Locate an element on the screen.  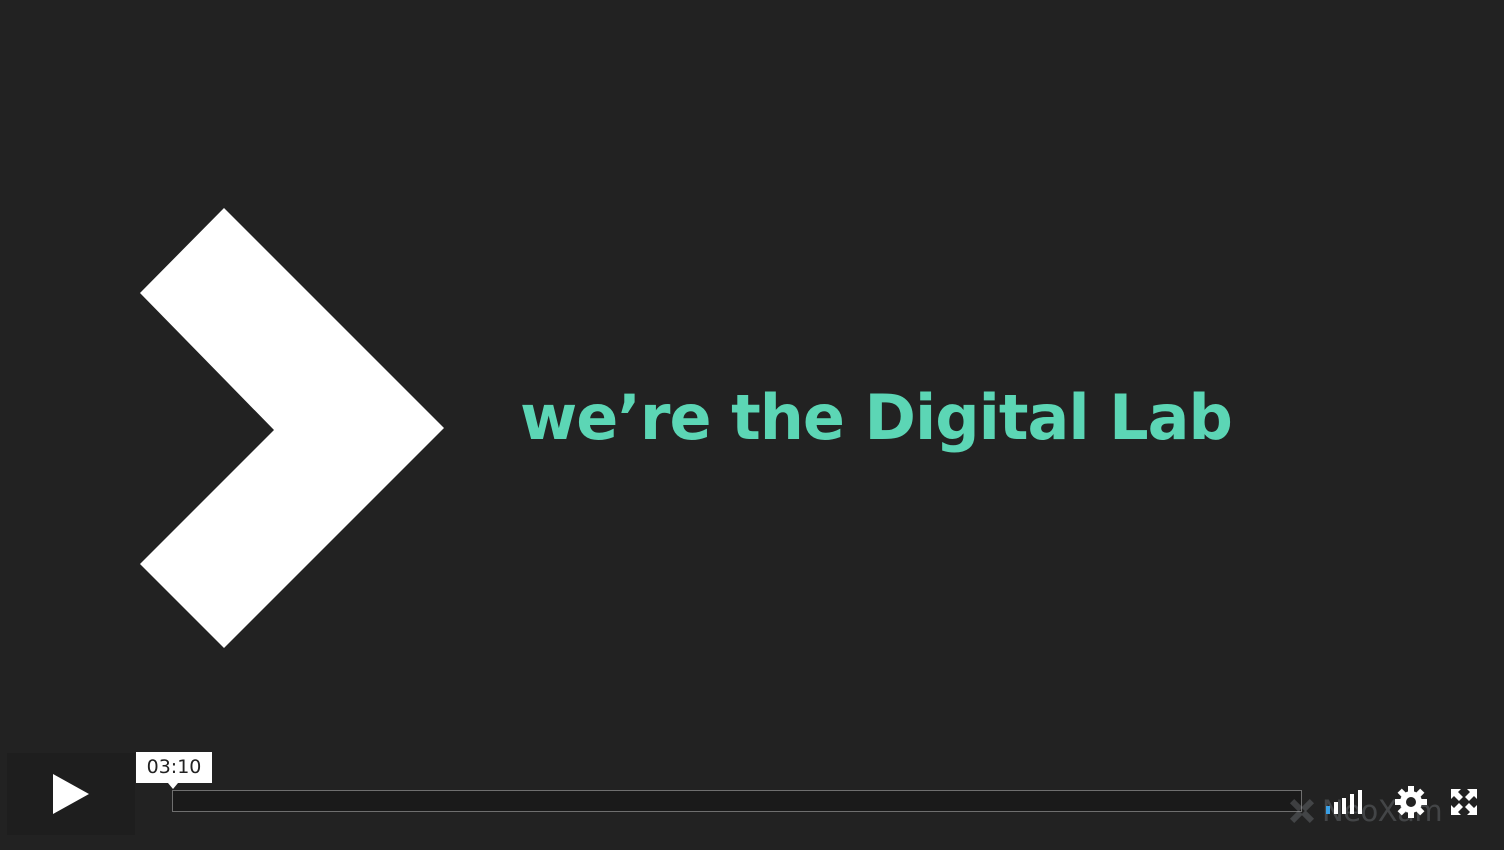
video-headline: we’re the Digital Lab is located at coordinates (876, 417).